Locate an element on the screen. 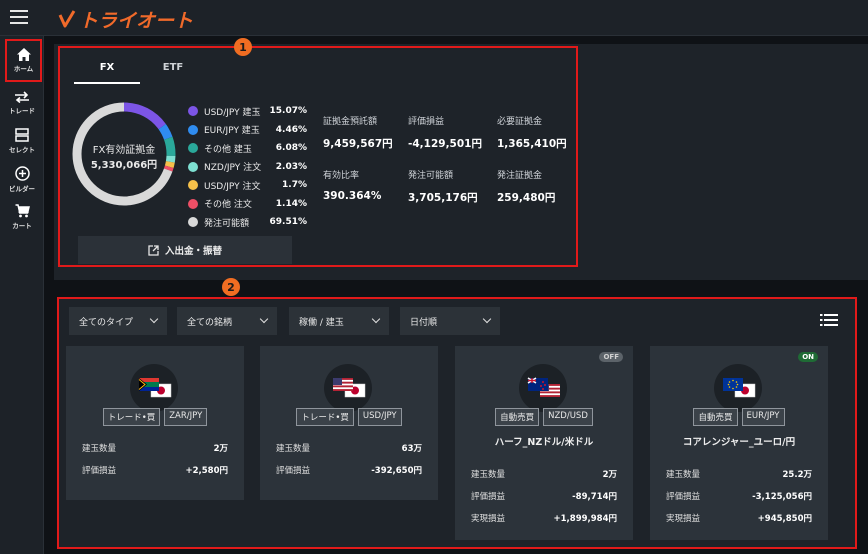 Image resolution: width=868 pixels, height=554 pixels. hamburger-menu-icon is located at coordinates (19, 18).